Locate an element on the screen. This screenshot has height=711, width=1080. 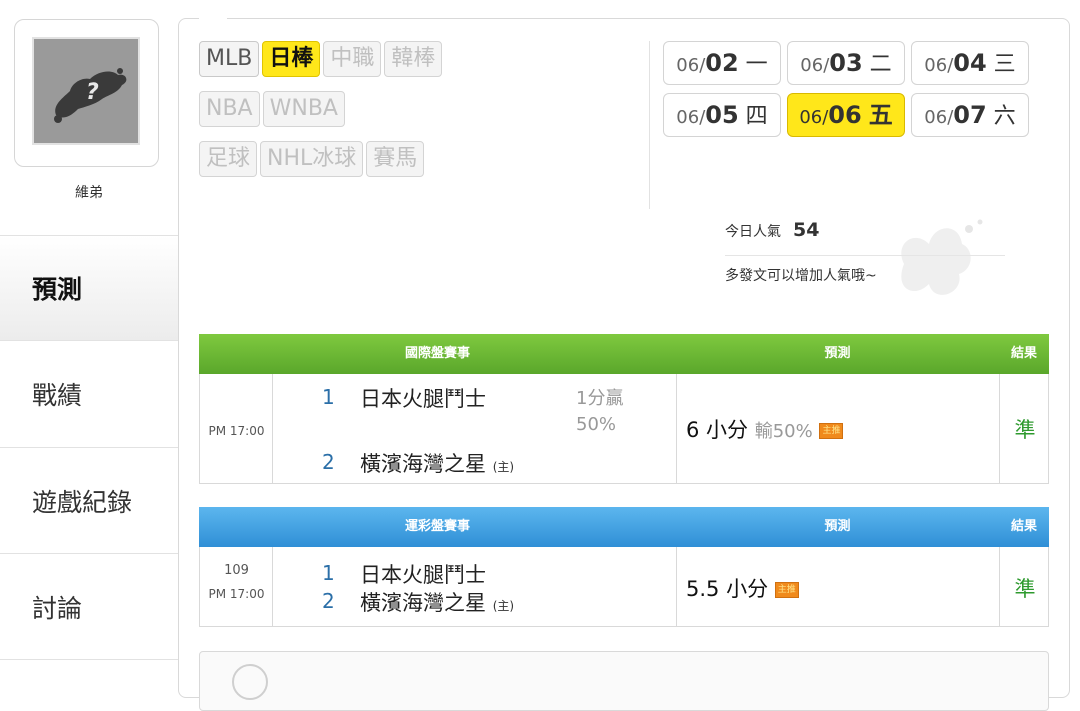
league-nhl-button: NHL冰球 is located at coordinates (312, 159).